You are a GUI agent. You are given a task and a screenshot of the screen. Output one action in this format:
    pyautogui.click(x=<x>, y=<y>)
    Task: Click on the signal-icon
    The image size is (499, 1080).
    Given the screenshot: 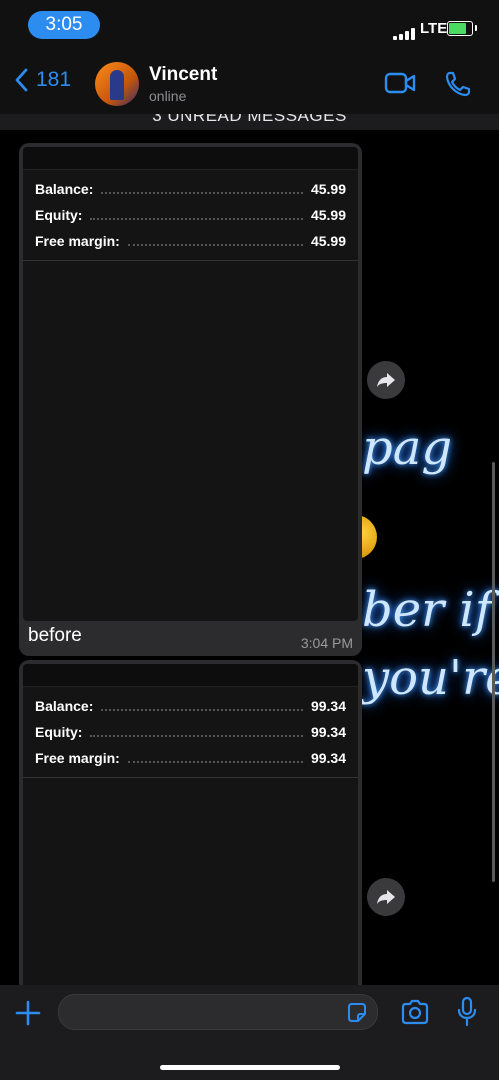 What is the action you would take?
    pyautogui.click(x=405, y=31)
    